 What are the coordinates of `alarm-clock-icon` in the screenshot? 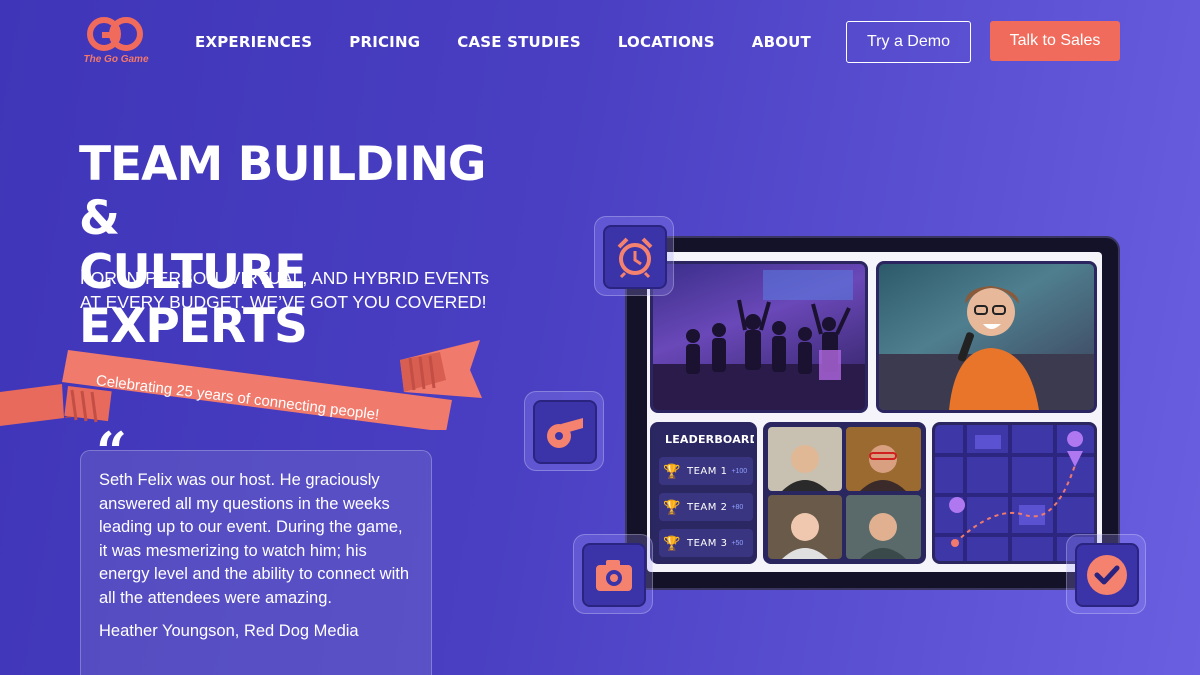 It's located at (635, 258).